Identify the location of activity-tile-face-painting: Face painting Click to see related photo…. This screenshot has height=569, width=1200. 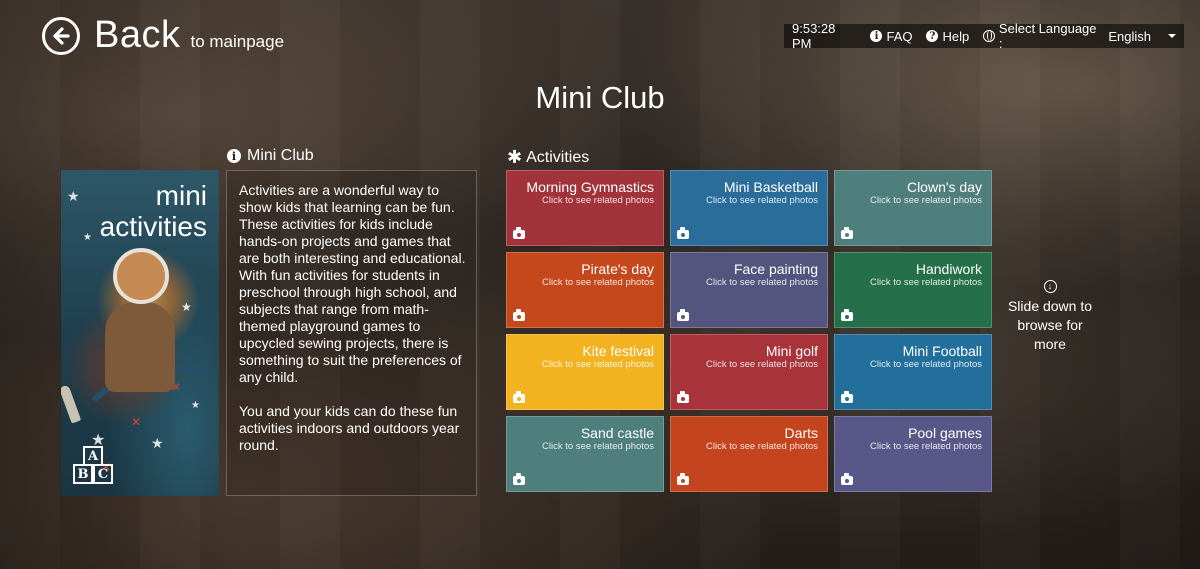
(749, 290).